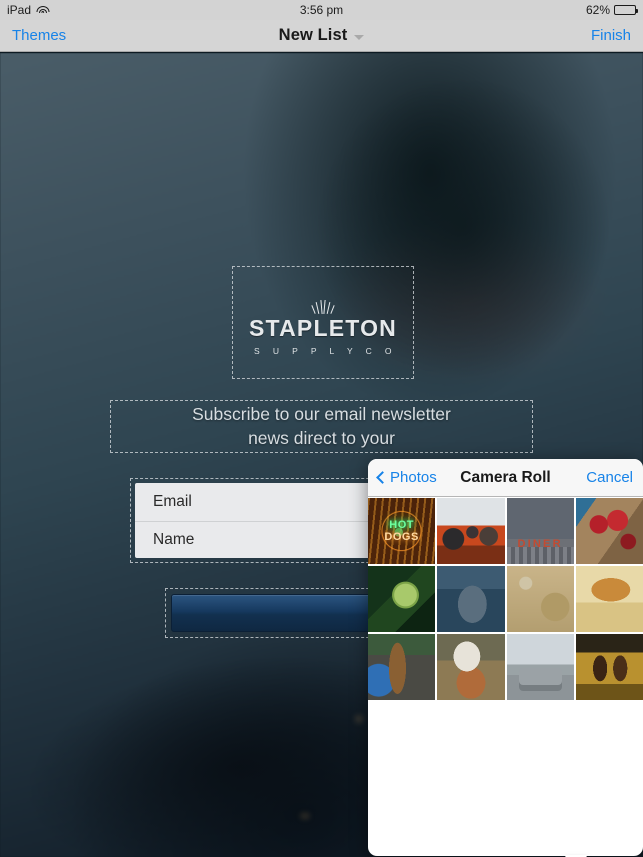 The width and height of the screenshot is (643, 857). Describe the element at coordinates (612, 10) in the screenshot. I see `status-bar-right: 62%` at that location.